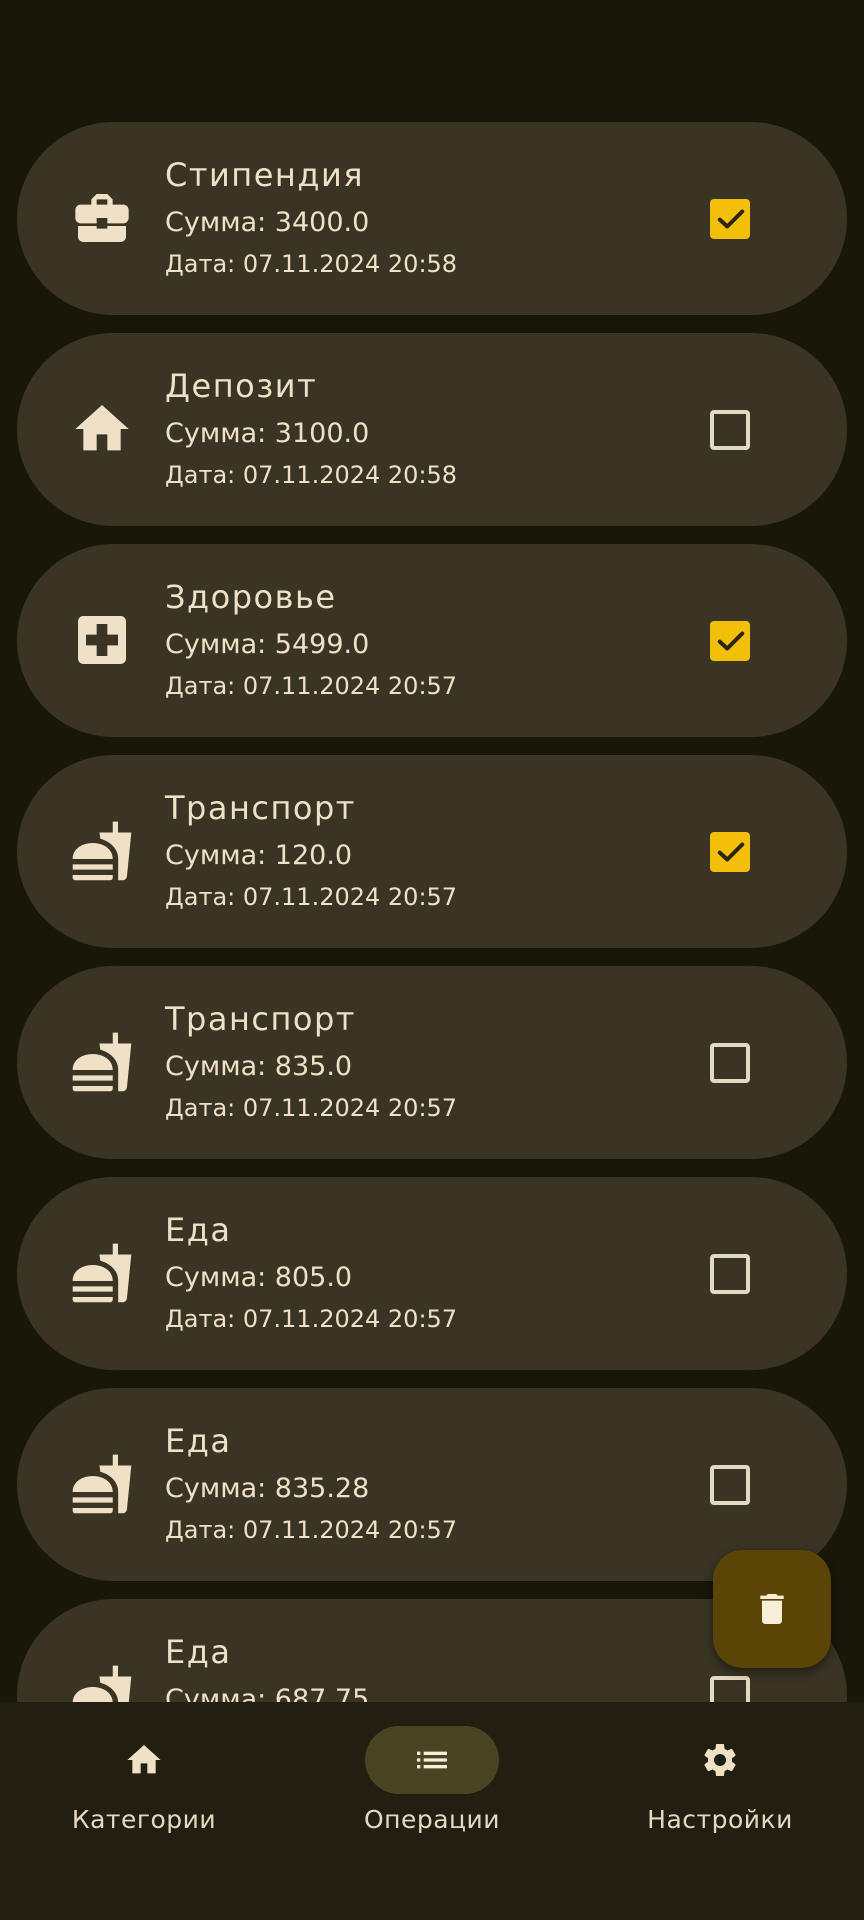 The height and width of the screenshot is (1920, 864). I want to click on nav-item-operations: Операции, so click(432, 1811).